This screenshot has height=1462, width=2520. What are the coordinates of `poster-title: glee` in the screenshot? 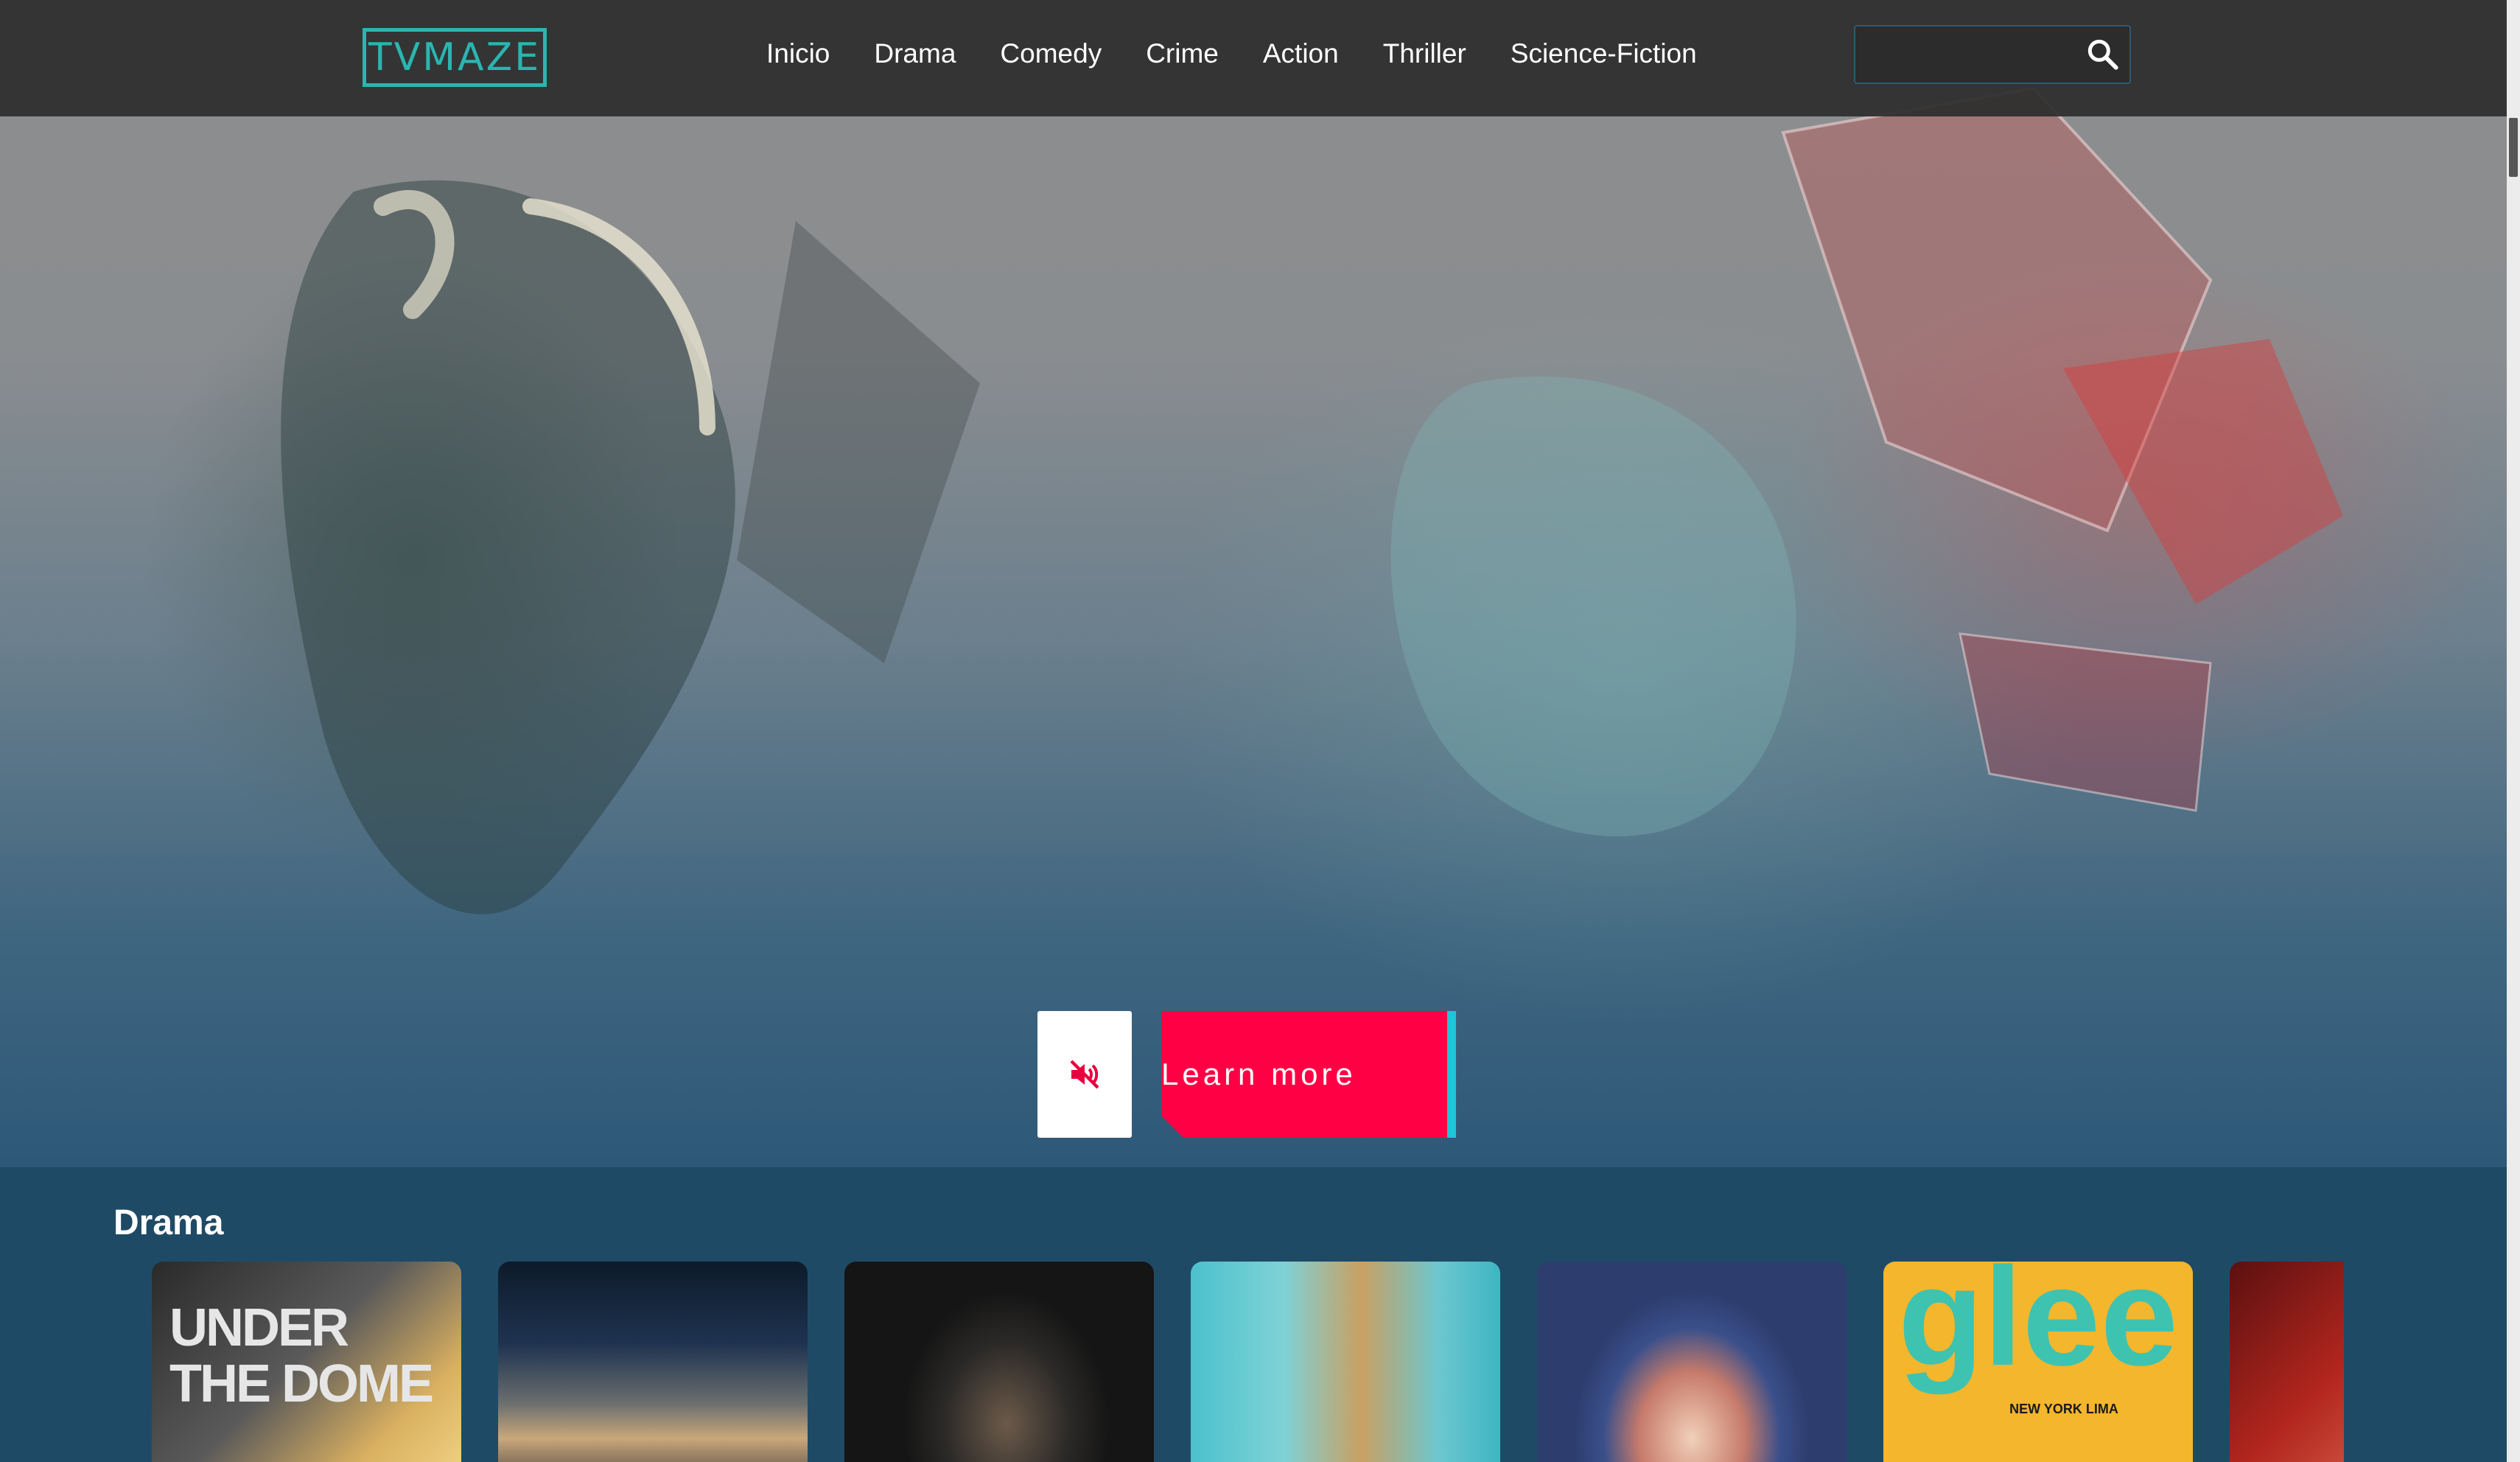 It's located at (2038, 1328).